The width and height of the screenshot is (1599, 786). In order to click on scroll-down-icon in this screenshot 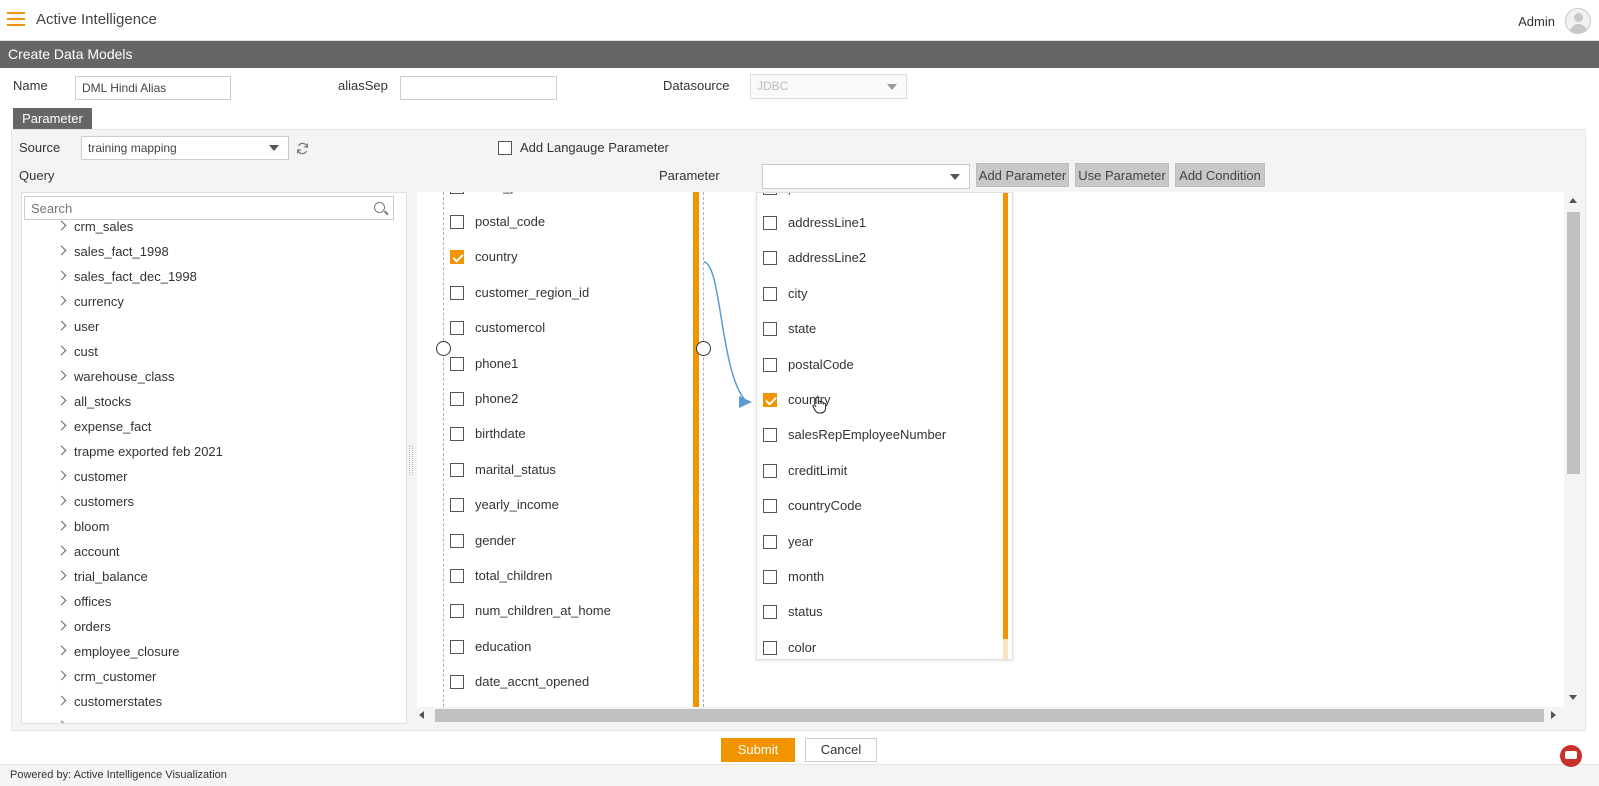, I will do `click(1573, 697)`.